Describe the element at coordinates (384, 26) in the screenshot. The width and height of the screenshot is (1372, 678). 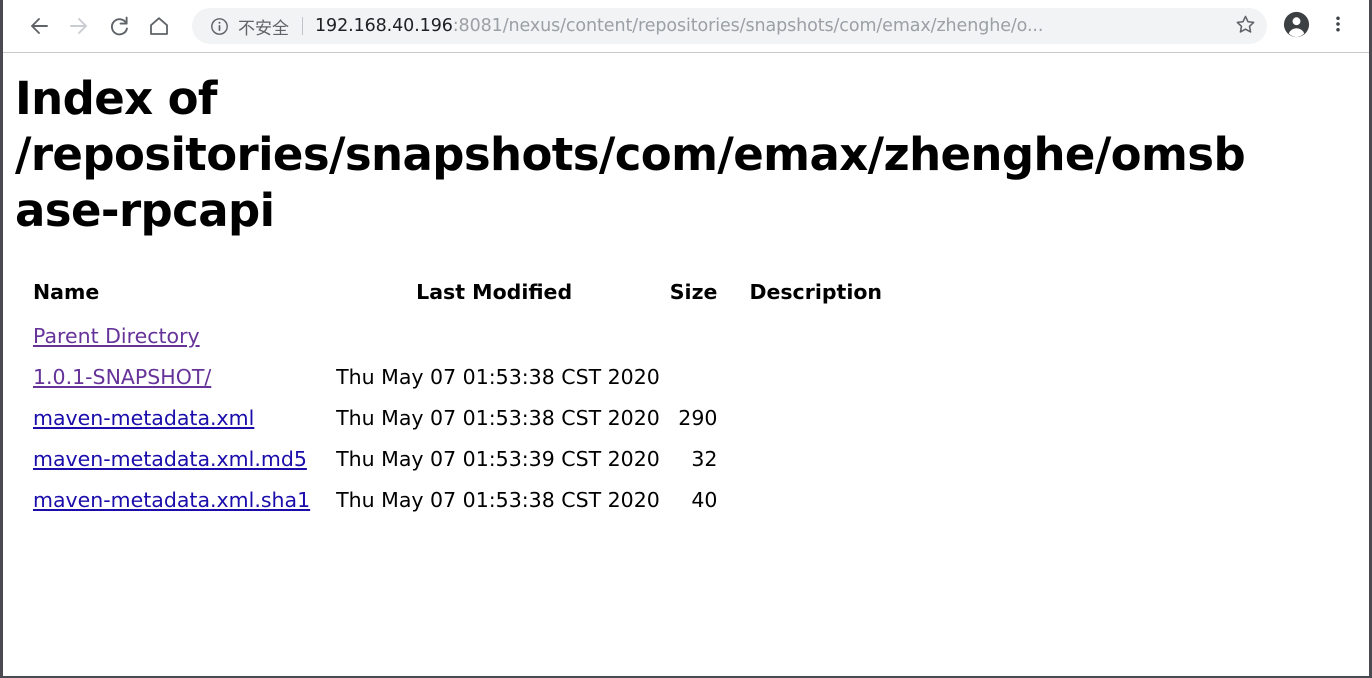
I see `url-host: 192.168.40.196` at that location.